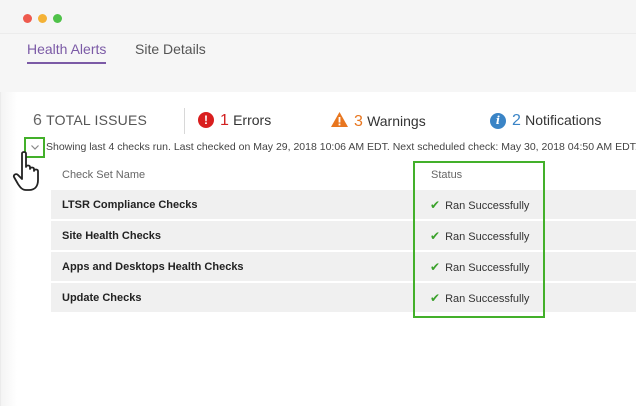  I want to click on column-header-check-set-name: Check Set Name, so click(103, 175).